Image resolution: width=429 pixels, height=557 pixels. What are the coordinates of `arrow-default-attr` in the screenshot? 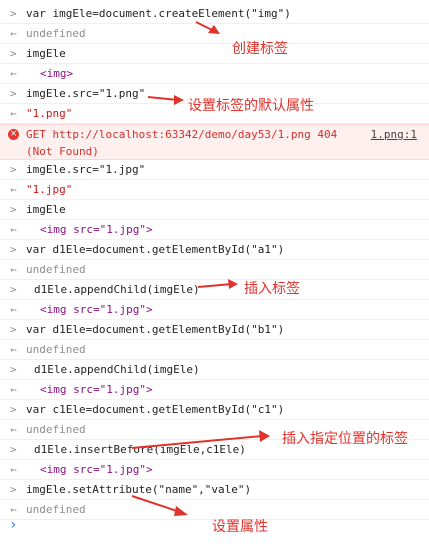 It's located at (163, 98).